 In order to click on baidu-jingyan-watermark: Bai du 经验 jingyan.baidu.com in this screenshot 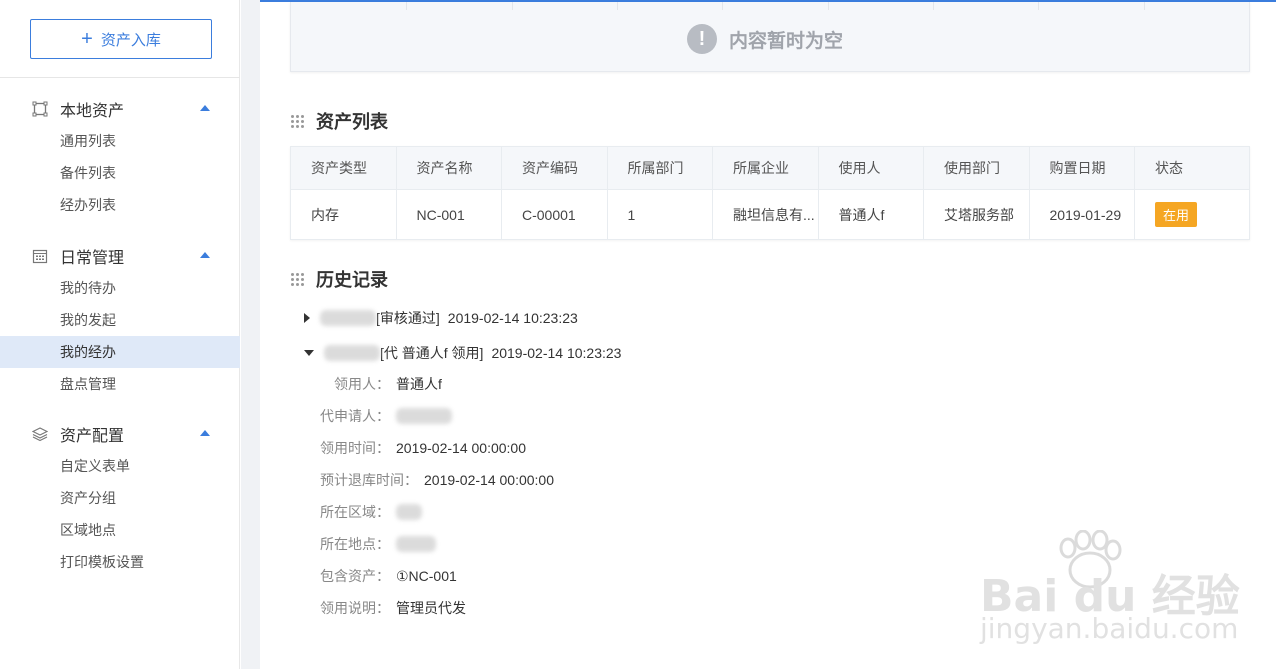, I will do `click(1125, 594)`.